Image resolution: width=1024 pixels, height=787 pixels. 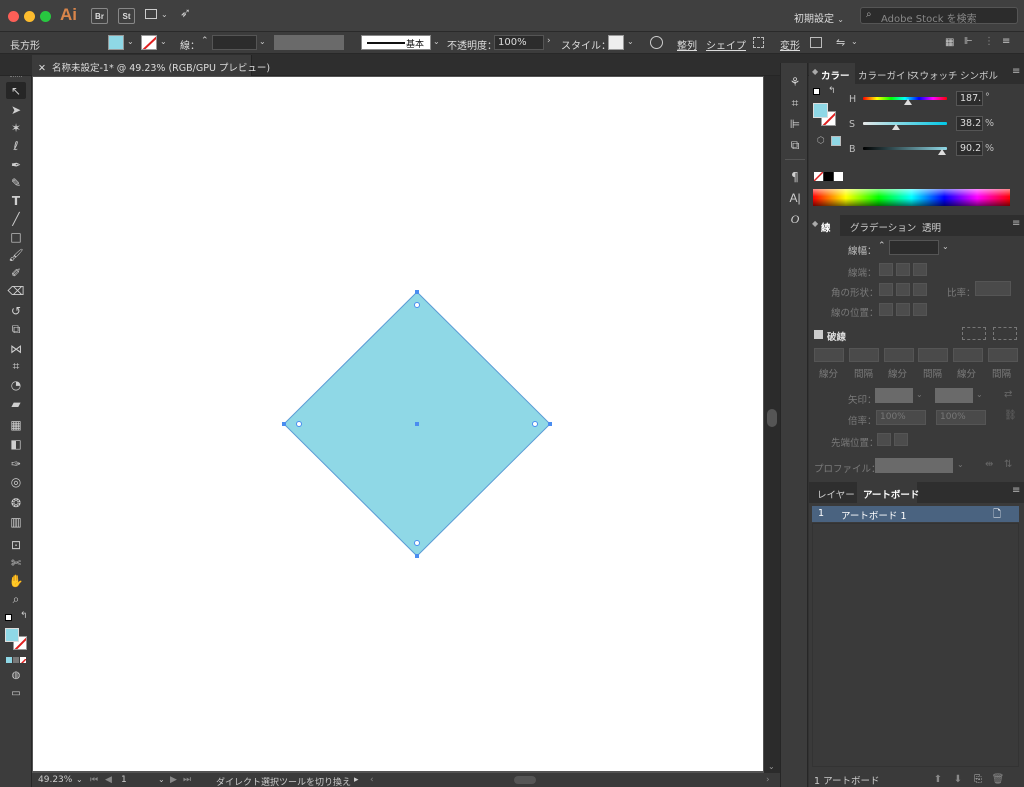 I want to click on symbol-sprayer-tool-icon: ❂, so click(x=16, y=502).